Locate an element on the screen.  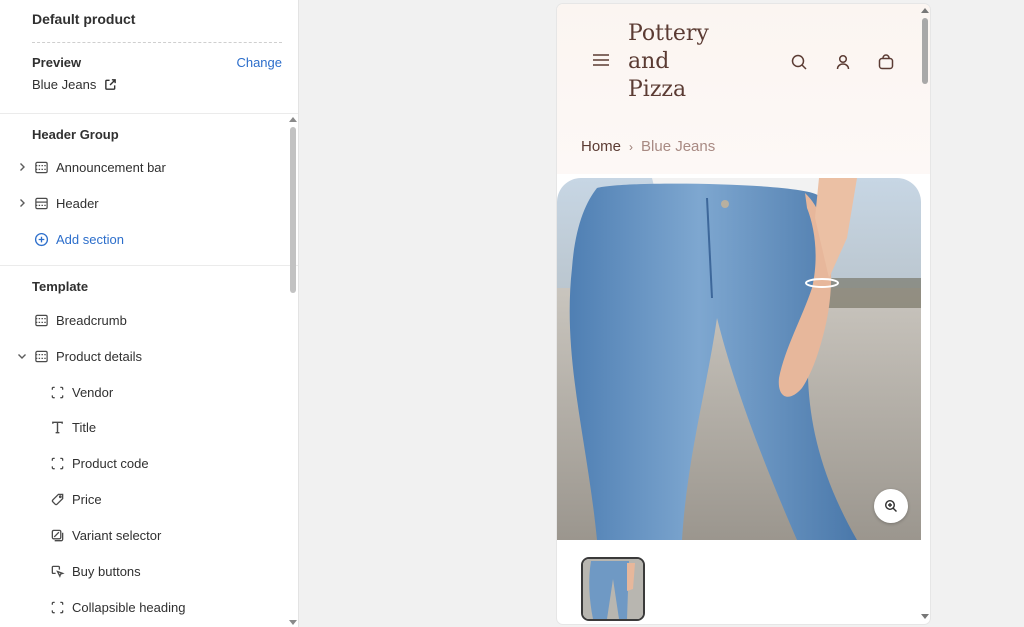
block-variant-selector: Variant selector is located at coordinates (144, 536).